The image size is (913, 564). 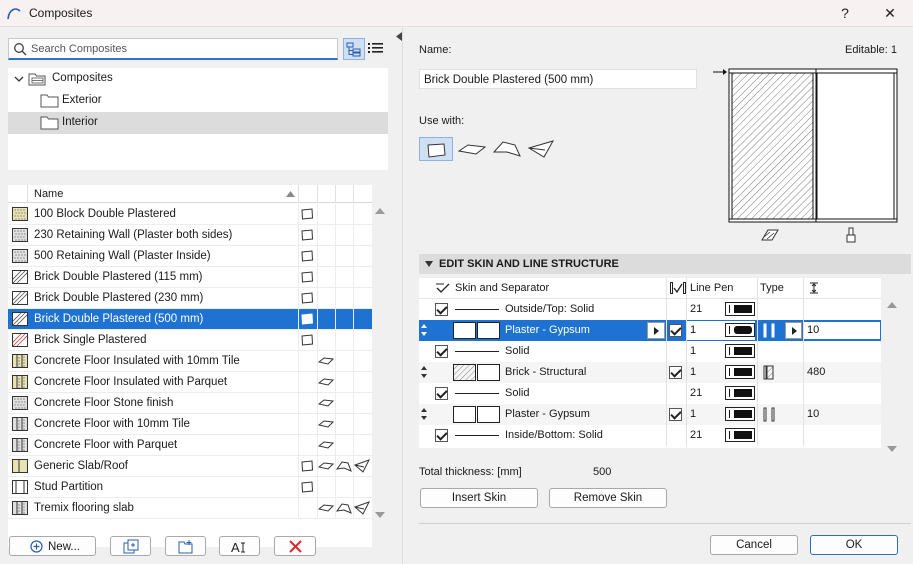 What do you see at coordinates (130, 546) in the screenshot?
I see `duplicate-button` at bounding box center [130, 546].